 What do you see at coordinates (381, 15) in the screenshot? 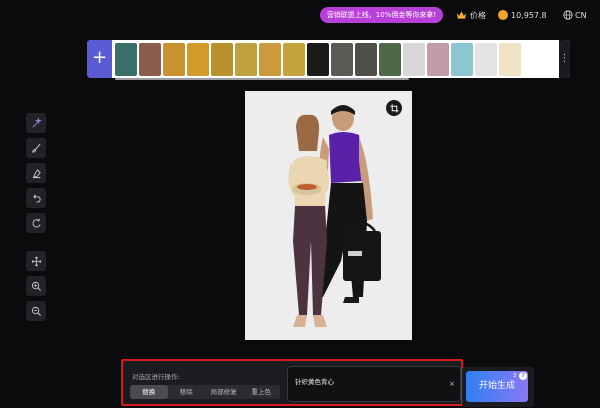
I see `promo-banner: 营销联盟上线，10%佣金等你来拿!` at bounding box center [381, 15].